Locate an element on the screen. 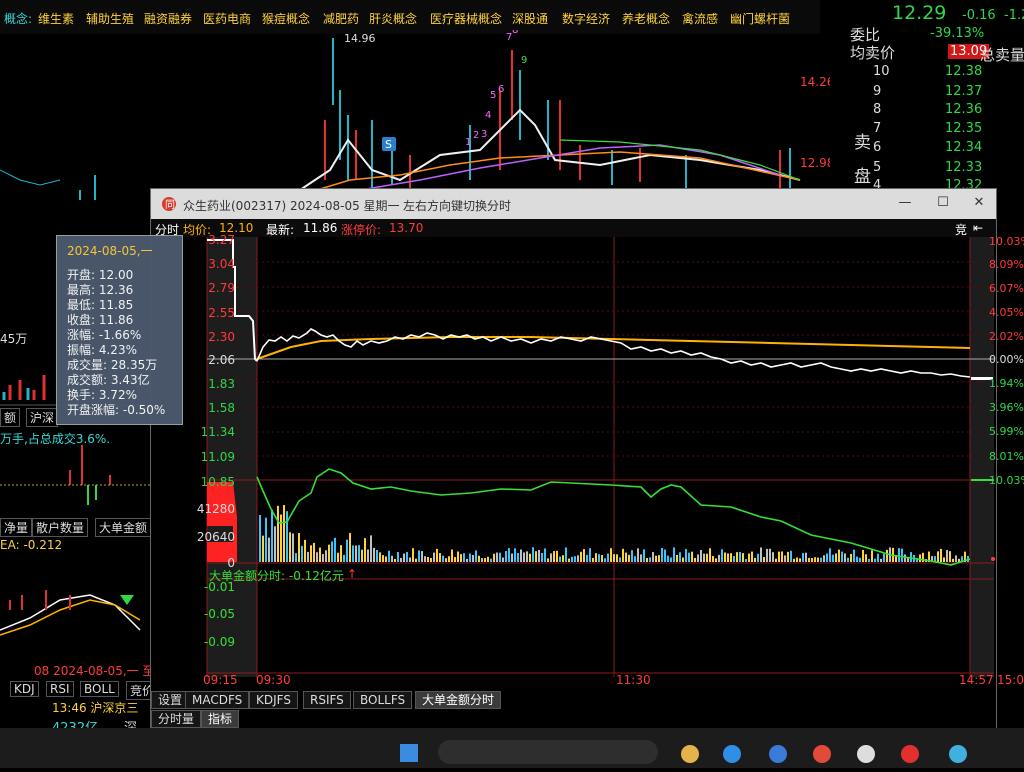 Image resolution: width=1024 pixels, height=772 pixels. concept-item: 医药电商 is located at coordinates (227, 18).